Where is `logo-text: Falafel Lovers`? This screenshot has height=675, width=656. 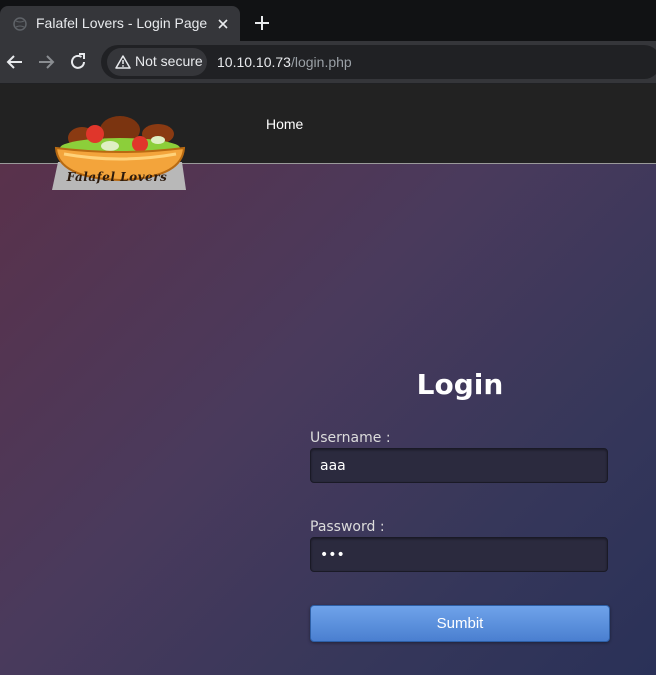 logo-text: Falafel Lovers is located at coordinates (117, 177).